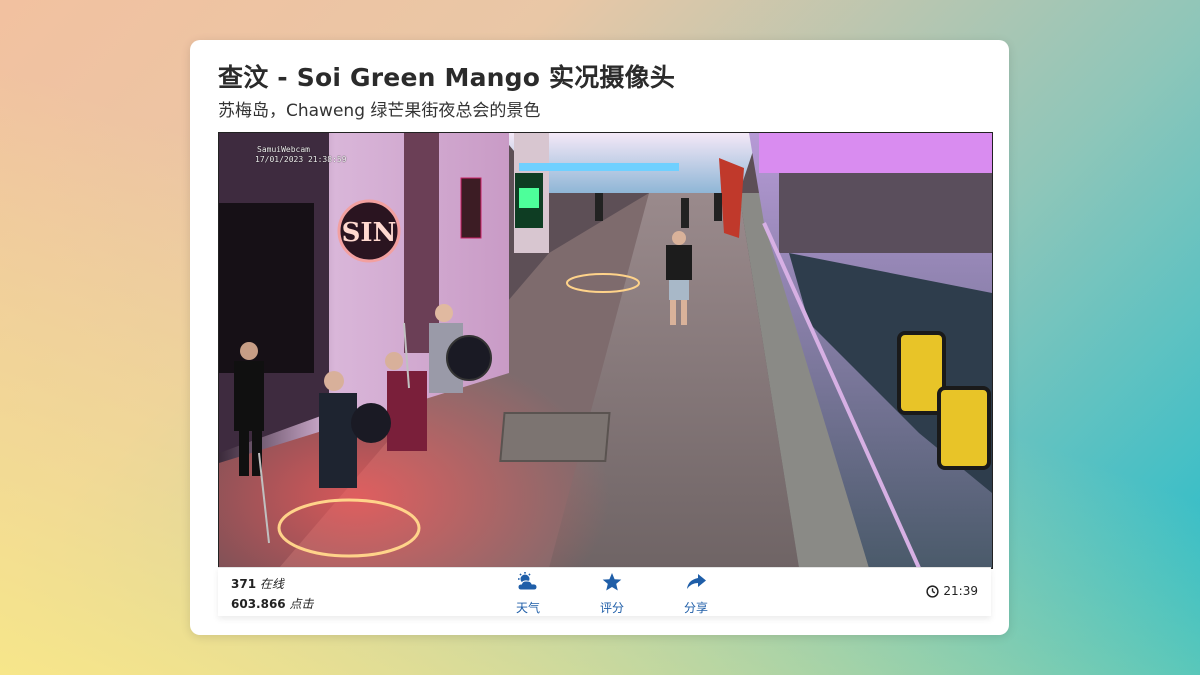  What do you see at coordinates (696, 594) in the screenshot?
I see `share-button: 分享` at bounding box center [696, 594].